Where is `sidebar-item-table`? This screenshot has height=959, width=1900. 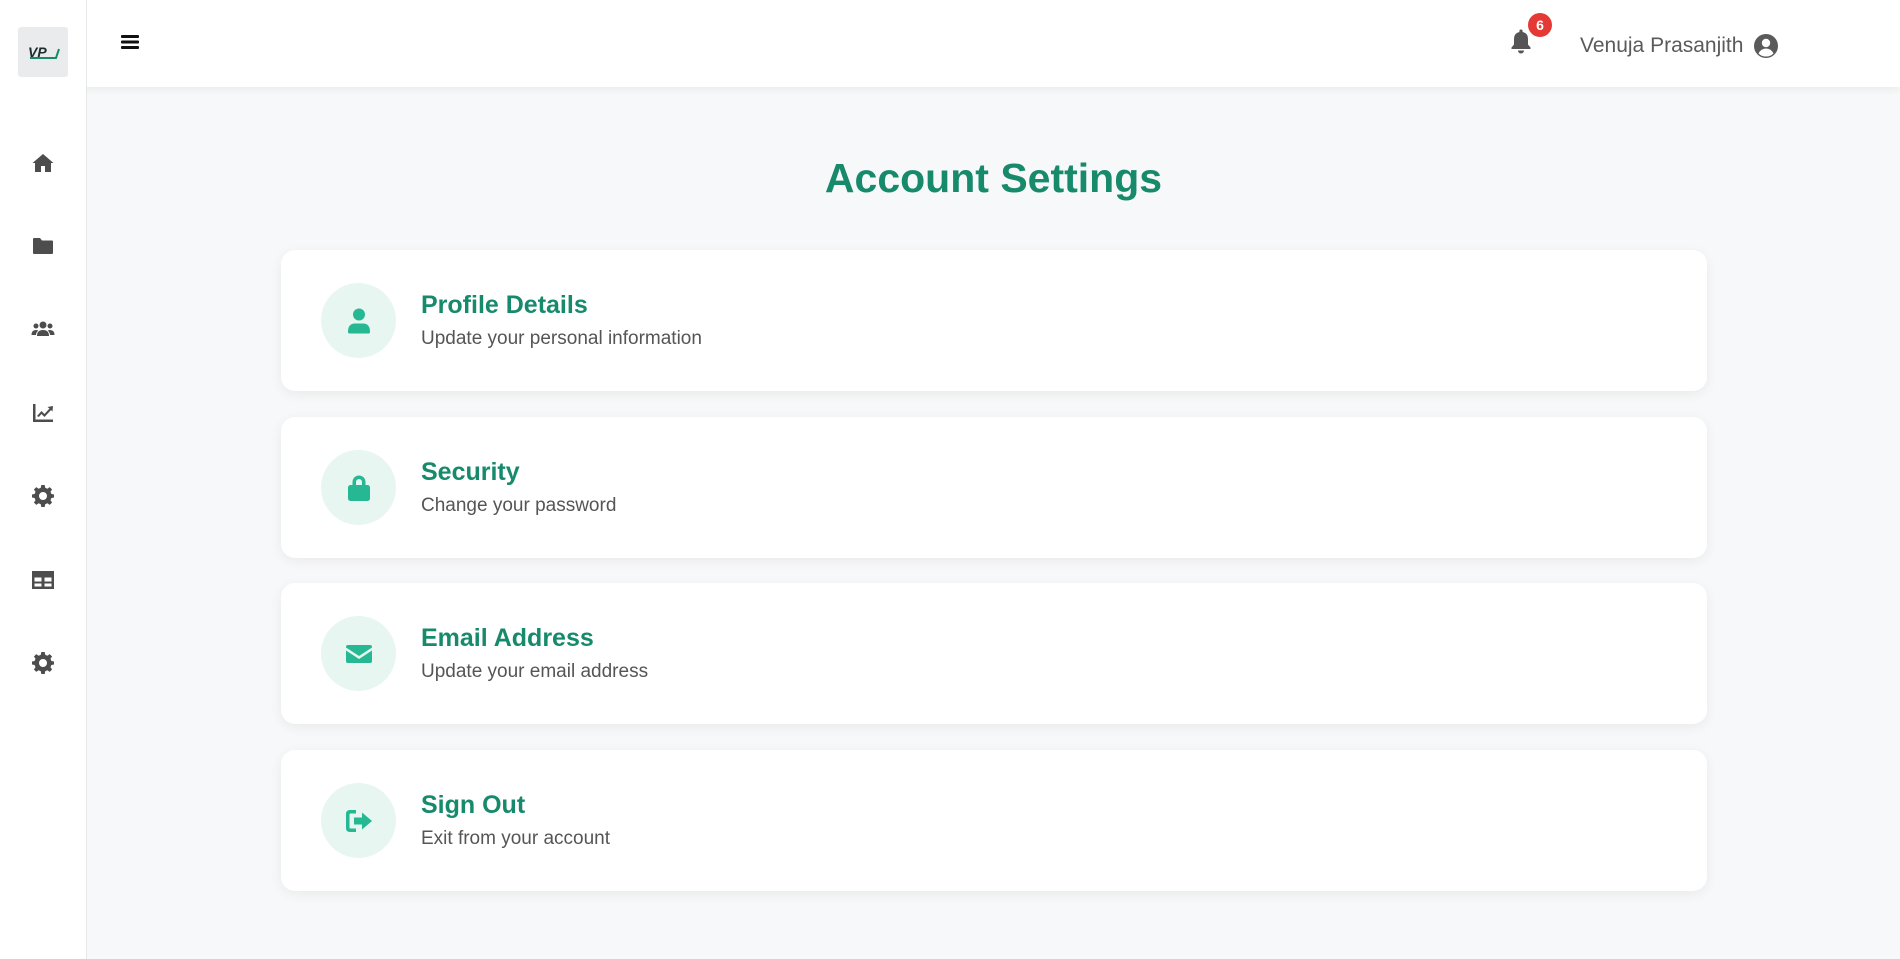 sidebar-item-table is located at coordinates (43, 580).